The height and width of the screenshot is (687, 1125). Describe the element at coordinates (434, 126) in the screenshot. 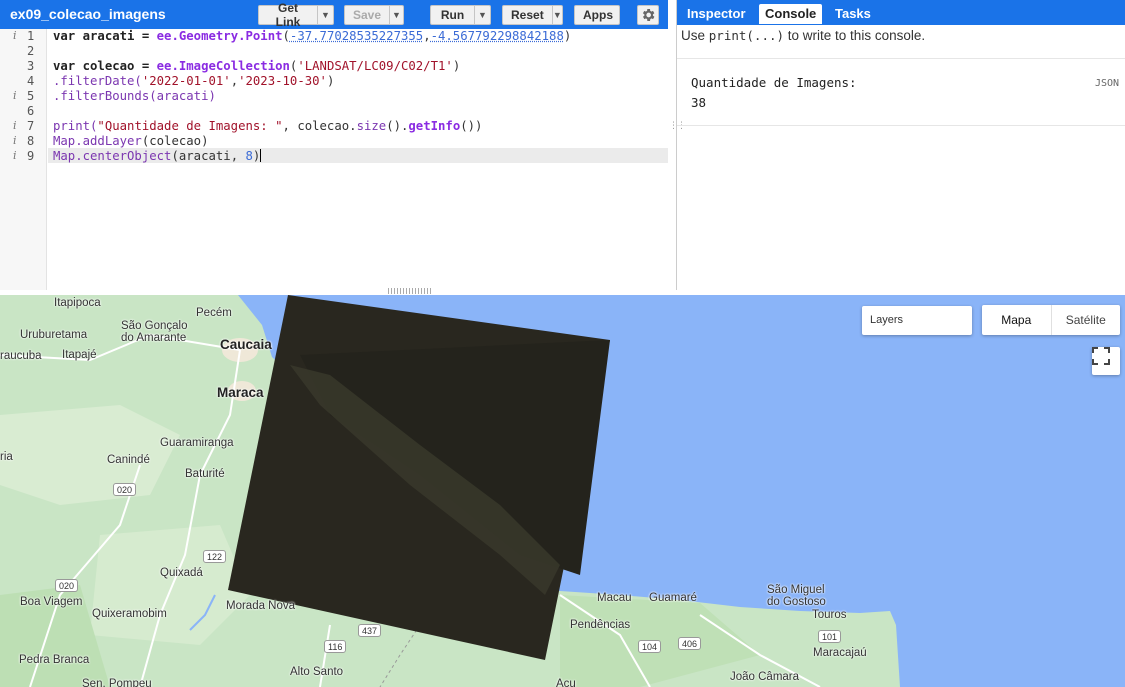

I see `code-token: getInfo` at that location.